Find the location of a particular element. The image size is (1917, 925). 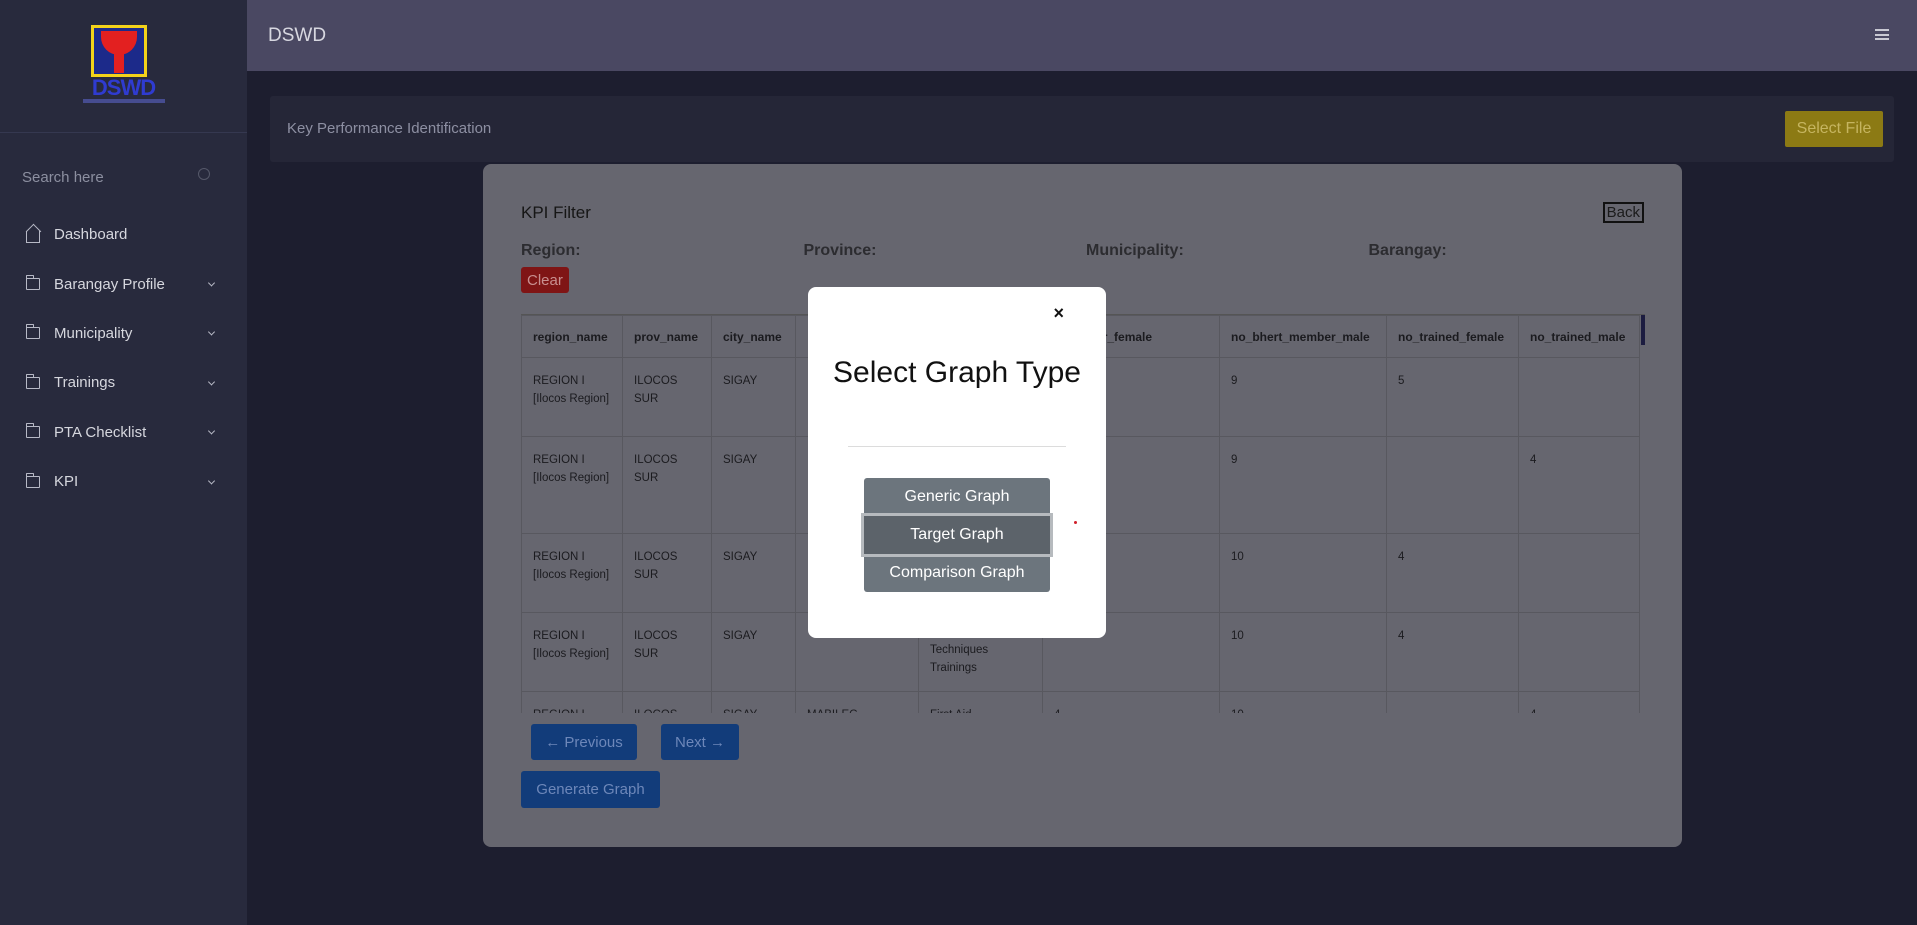

sidebar-item-label: Barangay Profile is located at coordinates (109, 284).